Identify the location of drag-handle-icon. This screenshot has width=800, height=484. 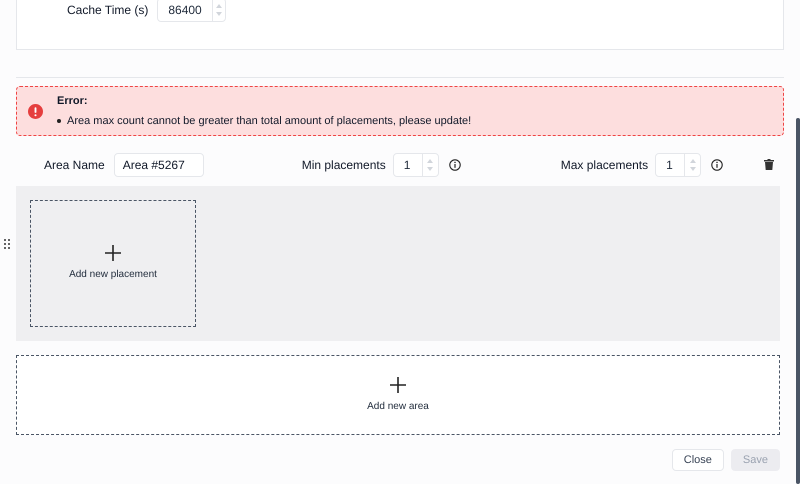
(7, 244).